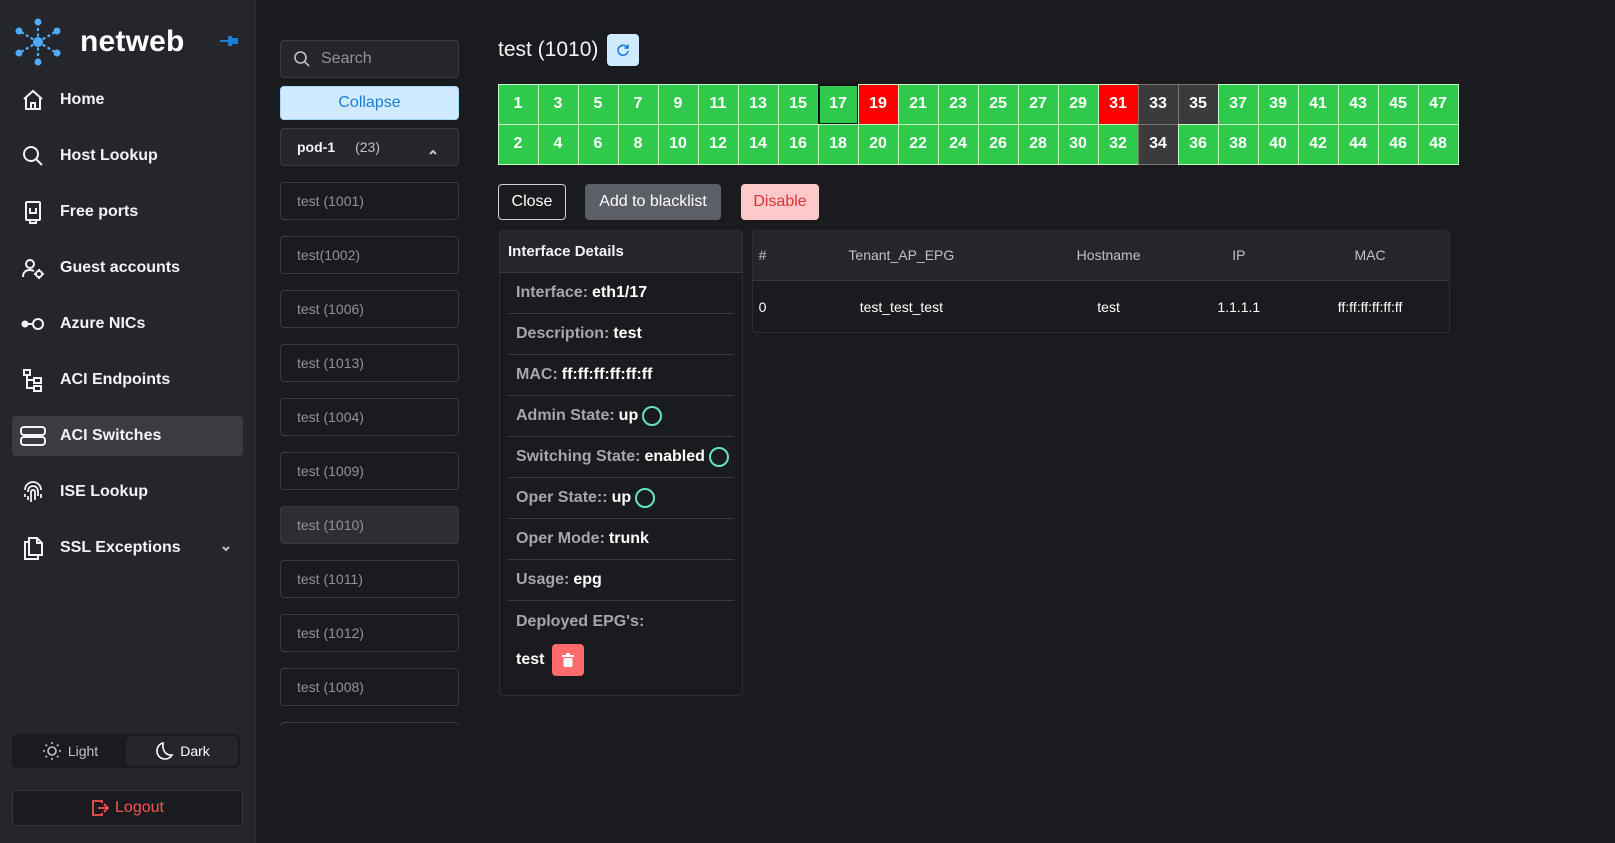  What do you see at coordinates (621, 539) in the screenshot?
I see `detail-row: Oper Mode: trunk` at bounding box center [621, 539].